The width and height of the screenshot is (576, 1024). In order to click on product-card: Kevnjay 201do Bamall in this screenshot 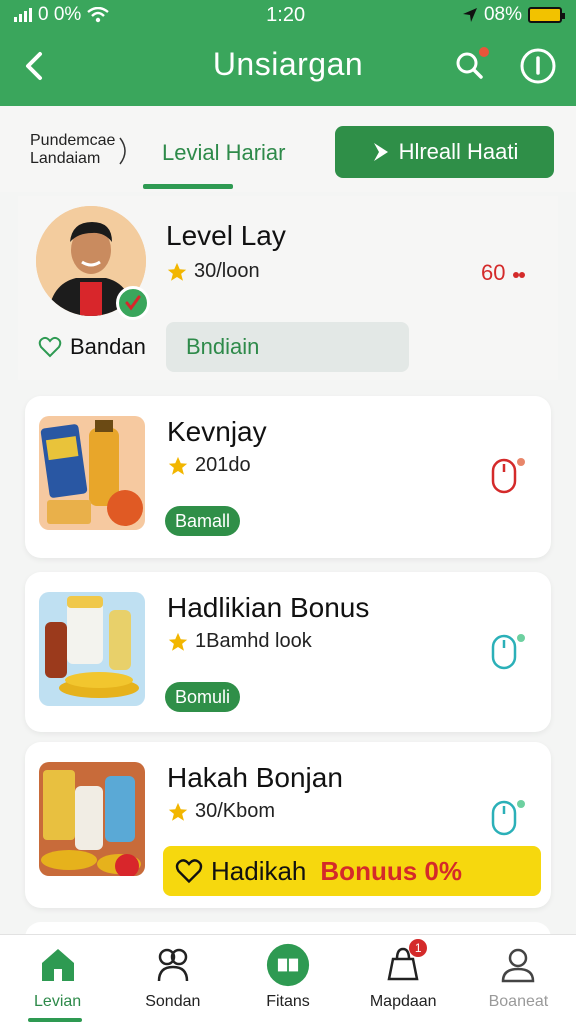, I will do `click(288, 477)`.